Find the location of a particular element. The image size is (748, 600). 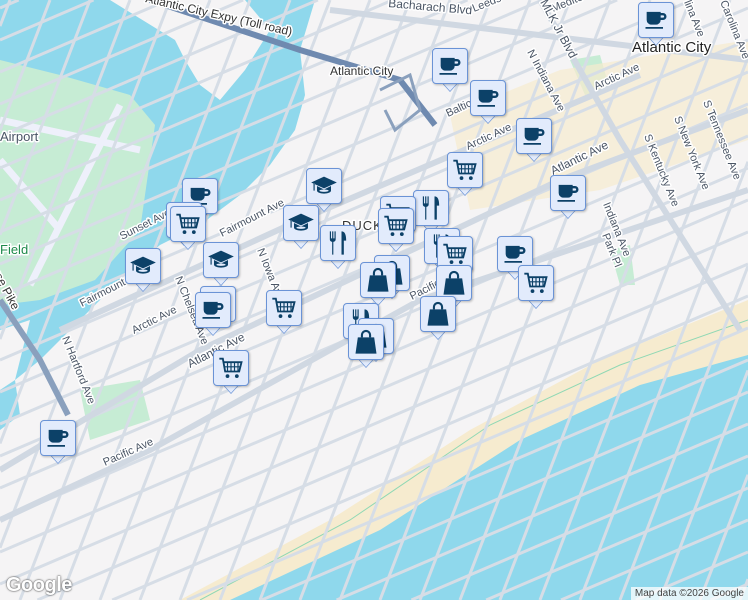

google-logo: Google is located at coordinates (39, 585).